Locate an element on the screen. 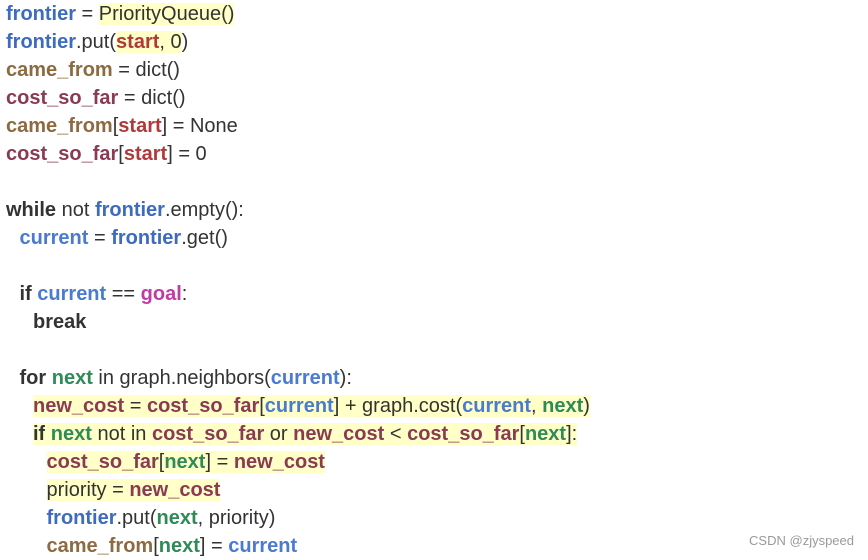  code-token: ]: is located at coordinates (572, 434).